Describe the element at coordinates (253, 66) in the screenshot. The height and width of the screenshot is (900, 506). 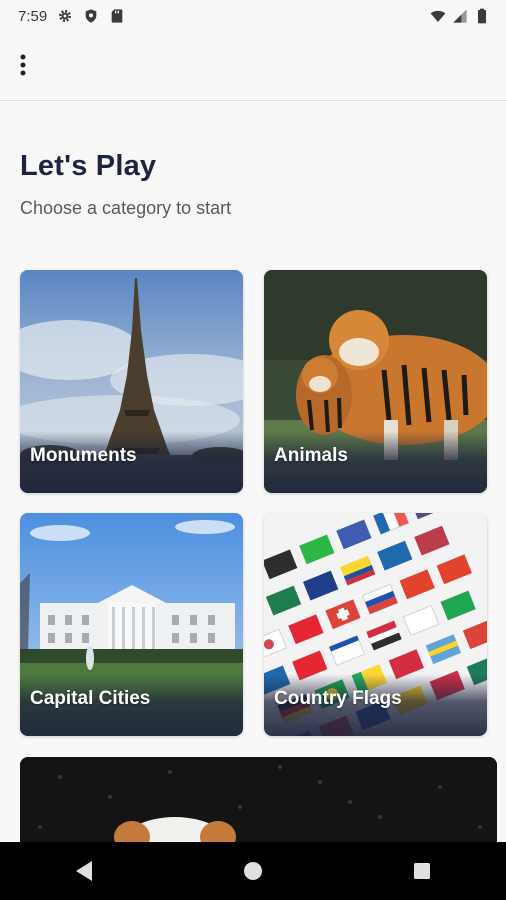
I see `app-bar` at that location.